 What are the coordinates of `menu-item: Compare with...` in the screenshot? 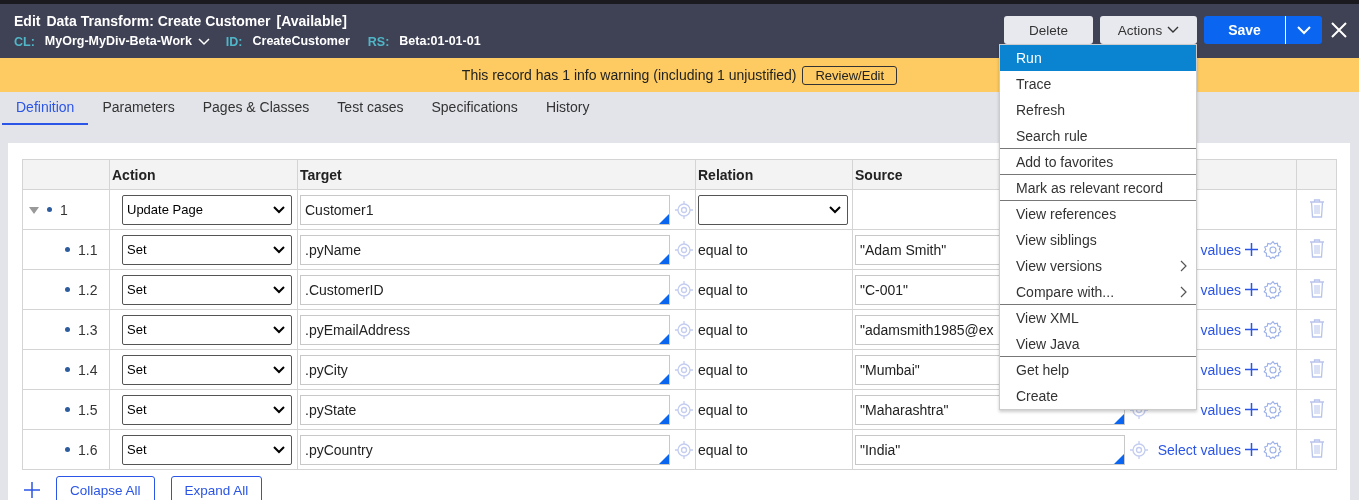 It's located at (1098, 292).